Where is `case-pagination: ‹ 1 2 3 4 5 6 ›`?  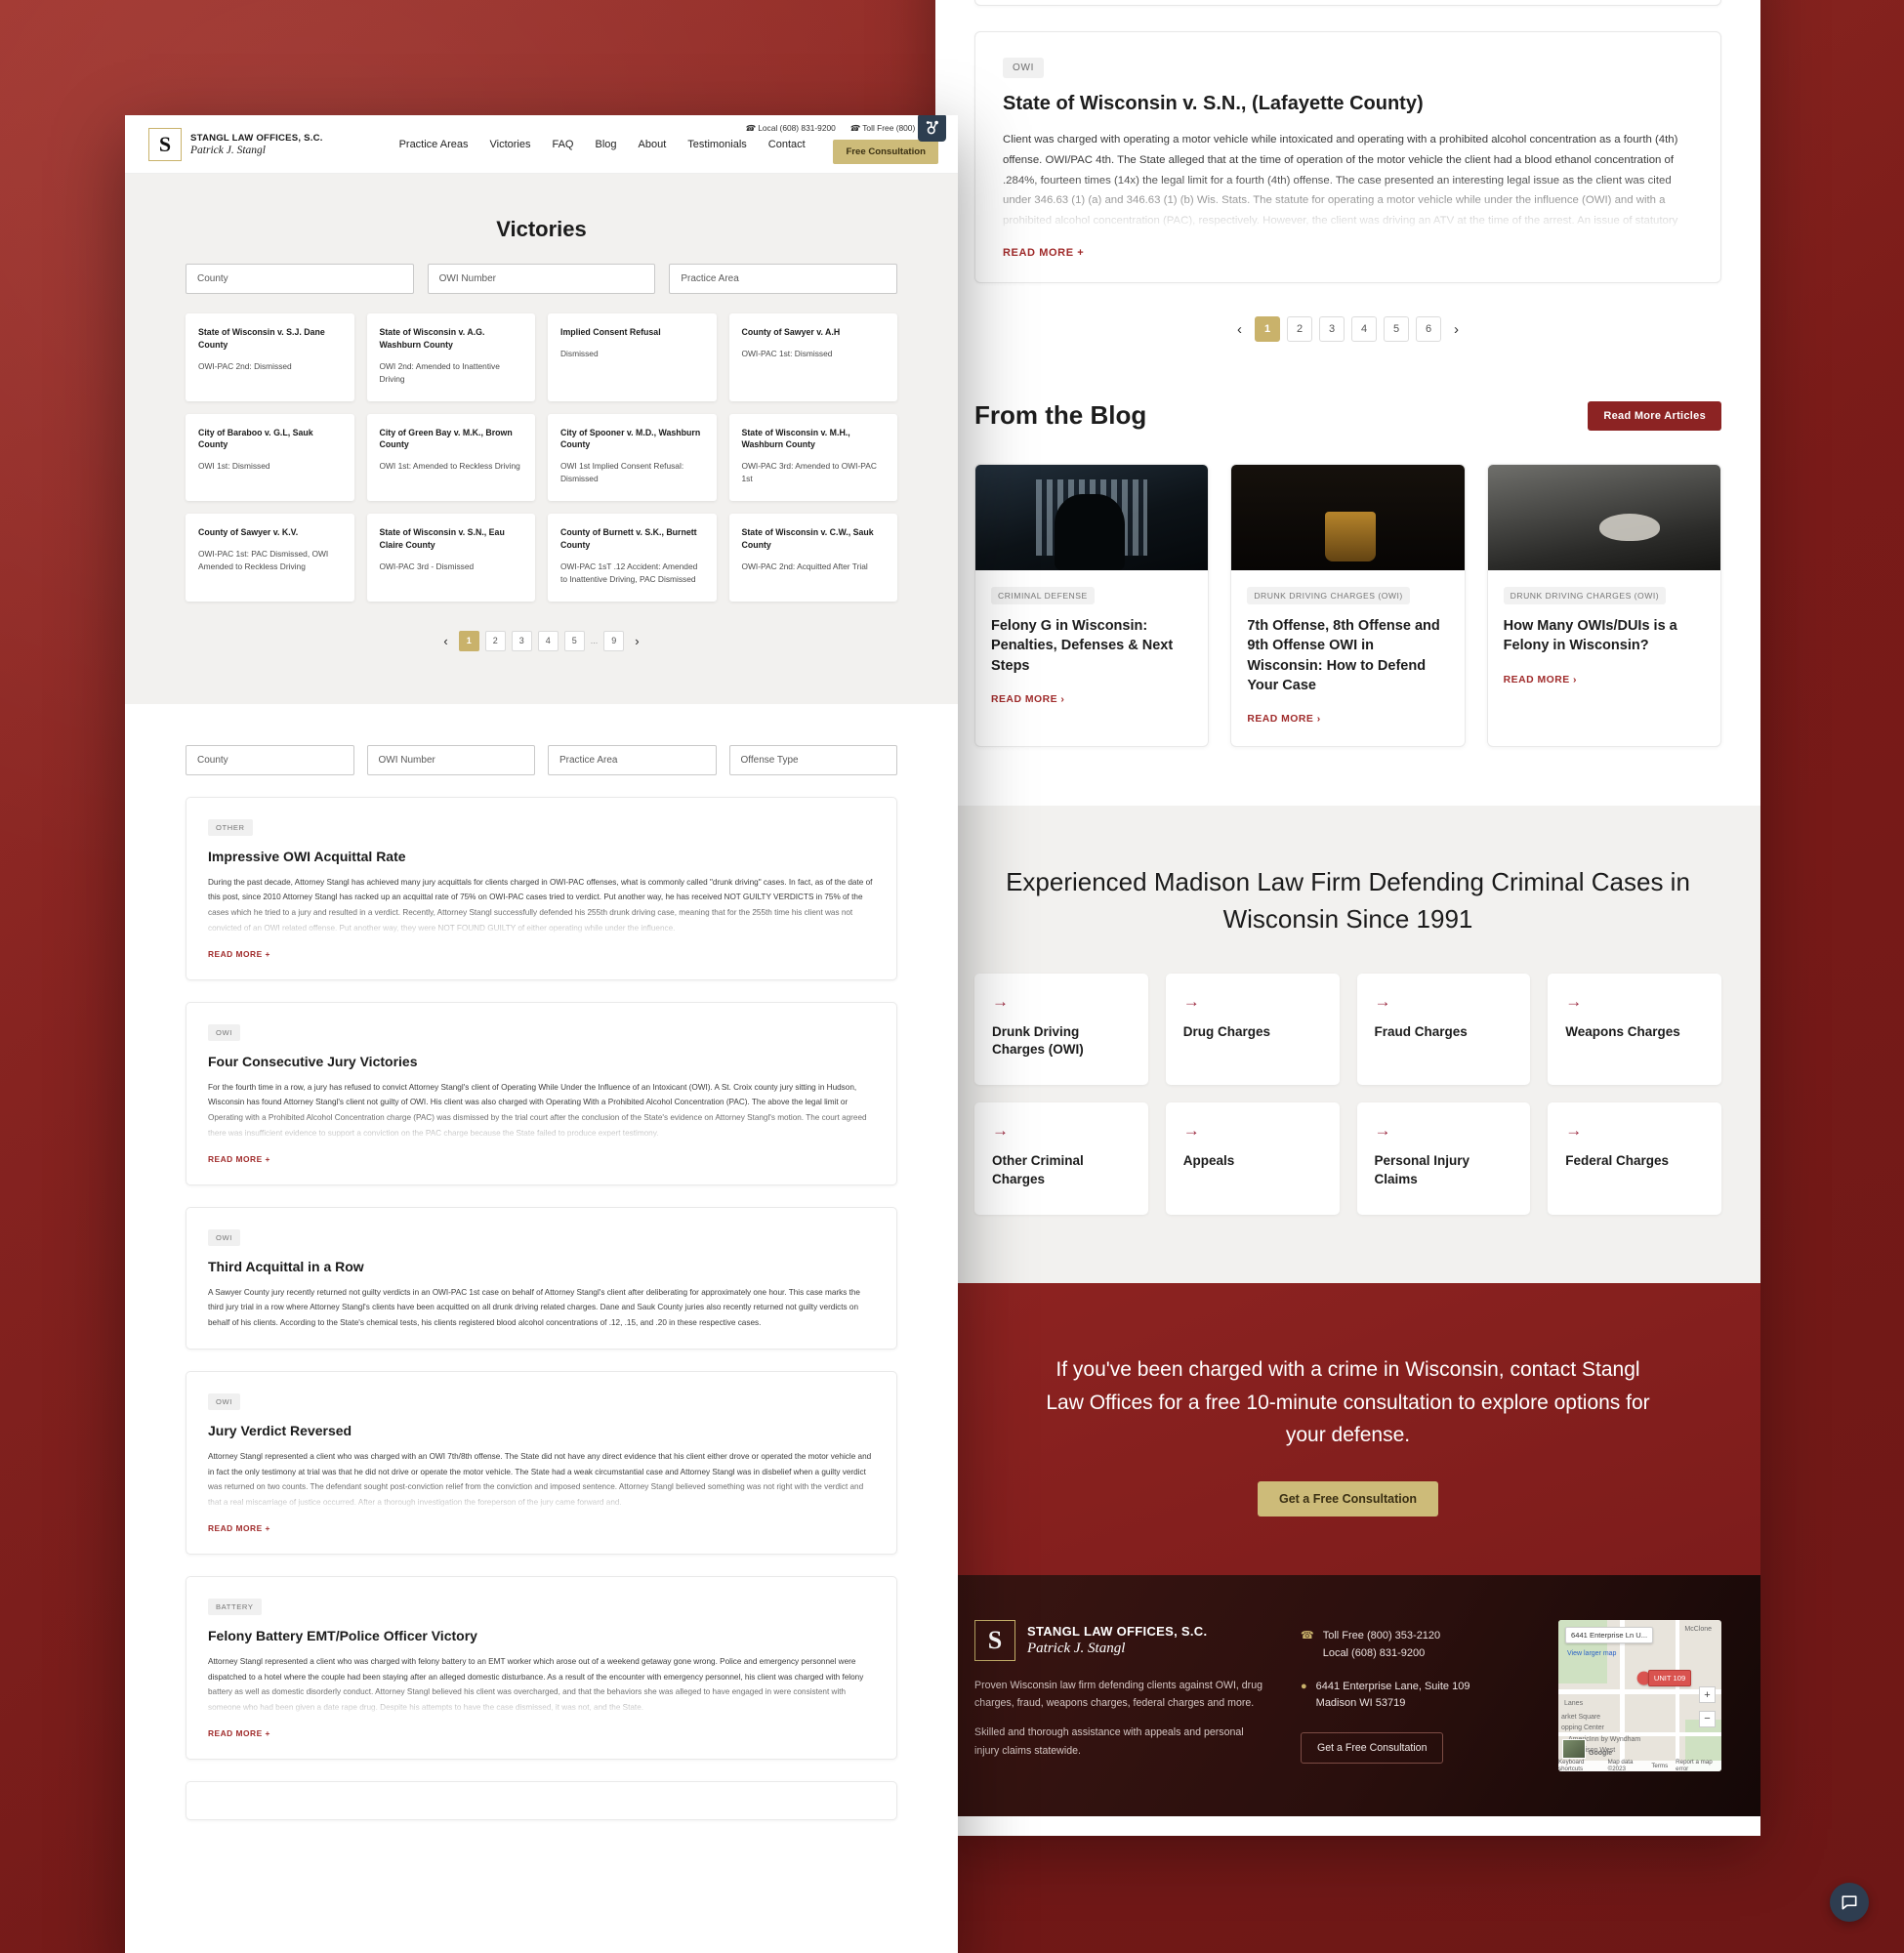
case-pagination: ‹ 1 2 3 4 5 6 › is located at coordinates (1347, 329).